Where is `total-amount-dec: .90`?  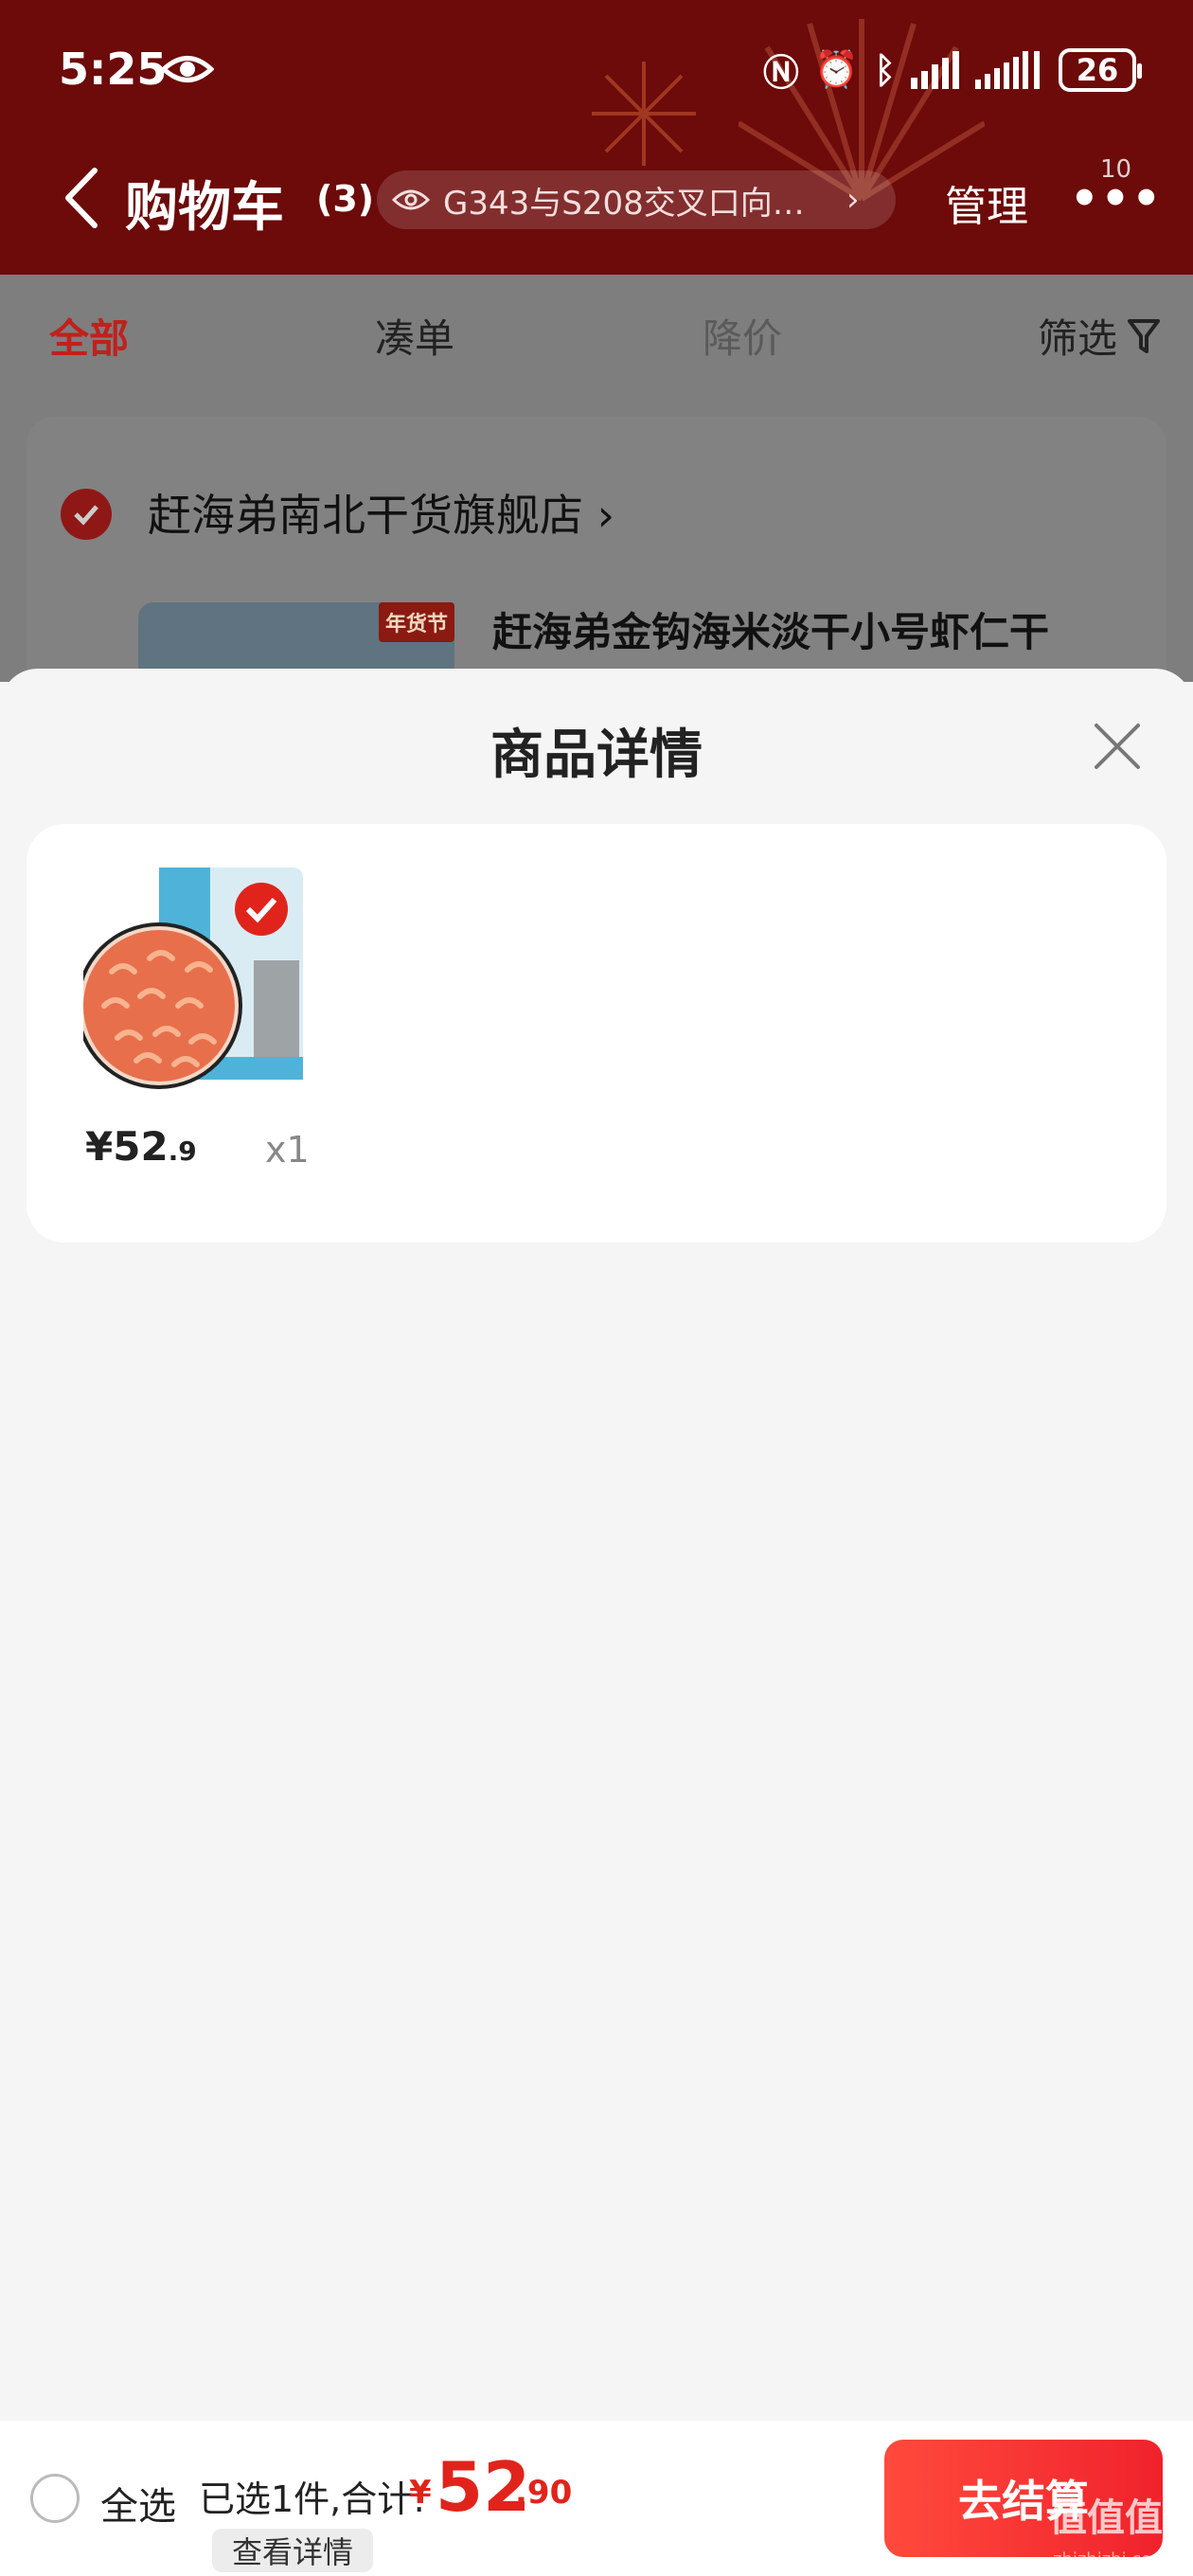 total-amount-dec: .90 is located at coordinates (544, 2493).